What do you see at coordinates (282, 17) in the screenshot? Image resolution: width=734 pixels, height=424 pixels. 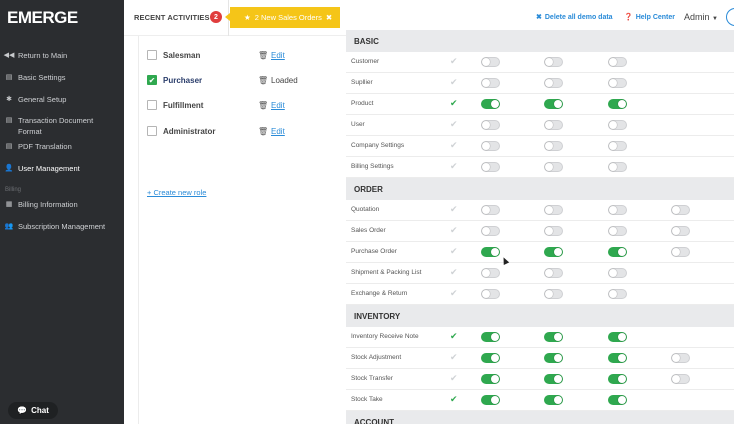 I see `notification-pill: ★ 2 New Sales Orders ✖` at bounding box center [282, 17].